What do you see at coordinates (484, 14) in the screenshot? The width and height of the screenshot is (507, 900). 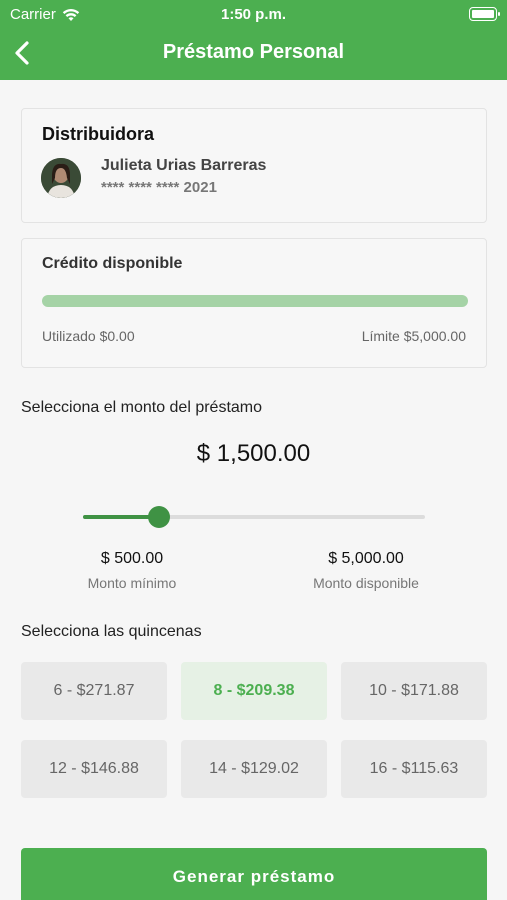 I see `battery-icon` at bounding box center [484, 14].